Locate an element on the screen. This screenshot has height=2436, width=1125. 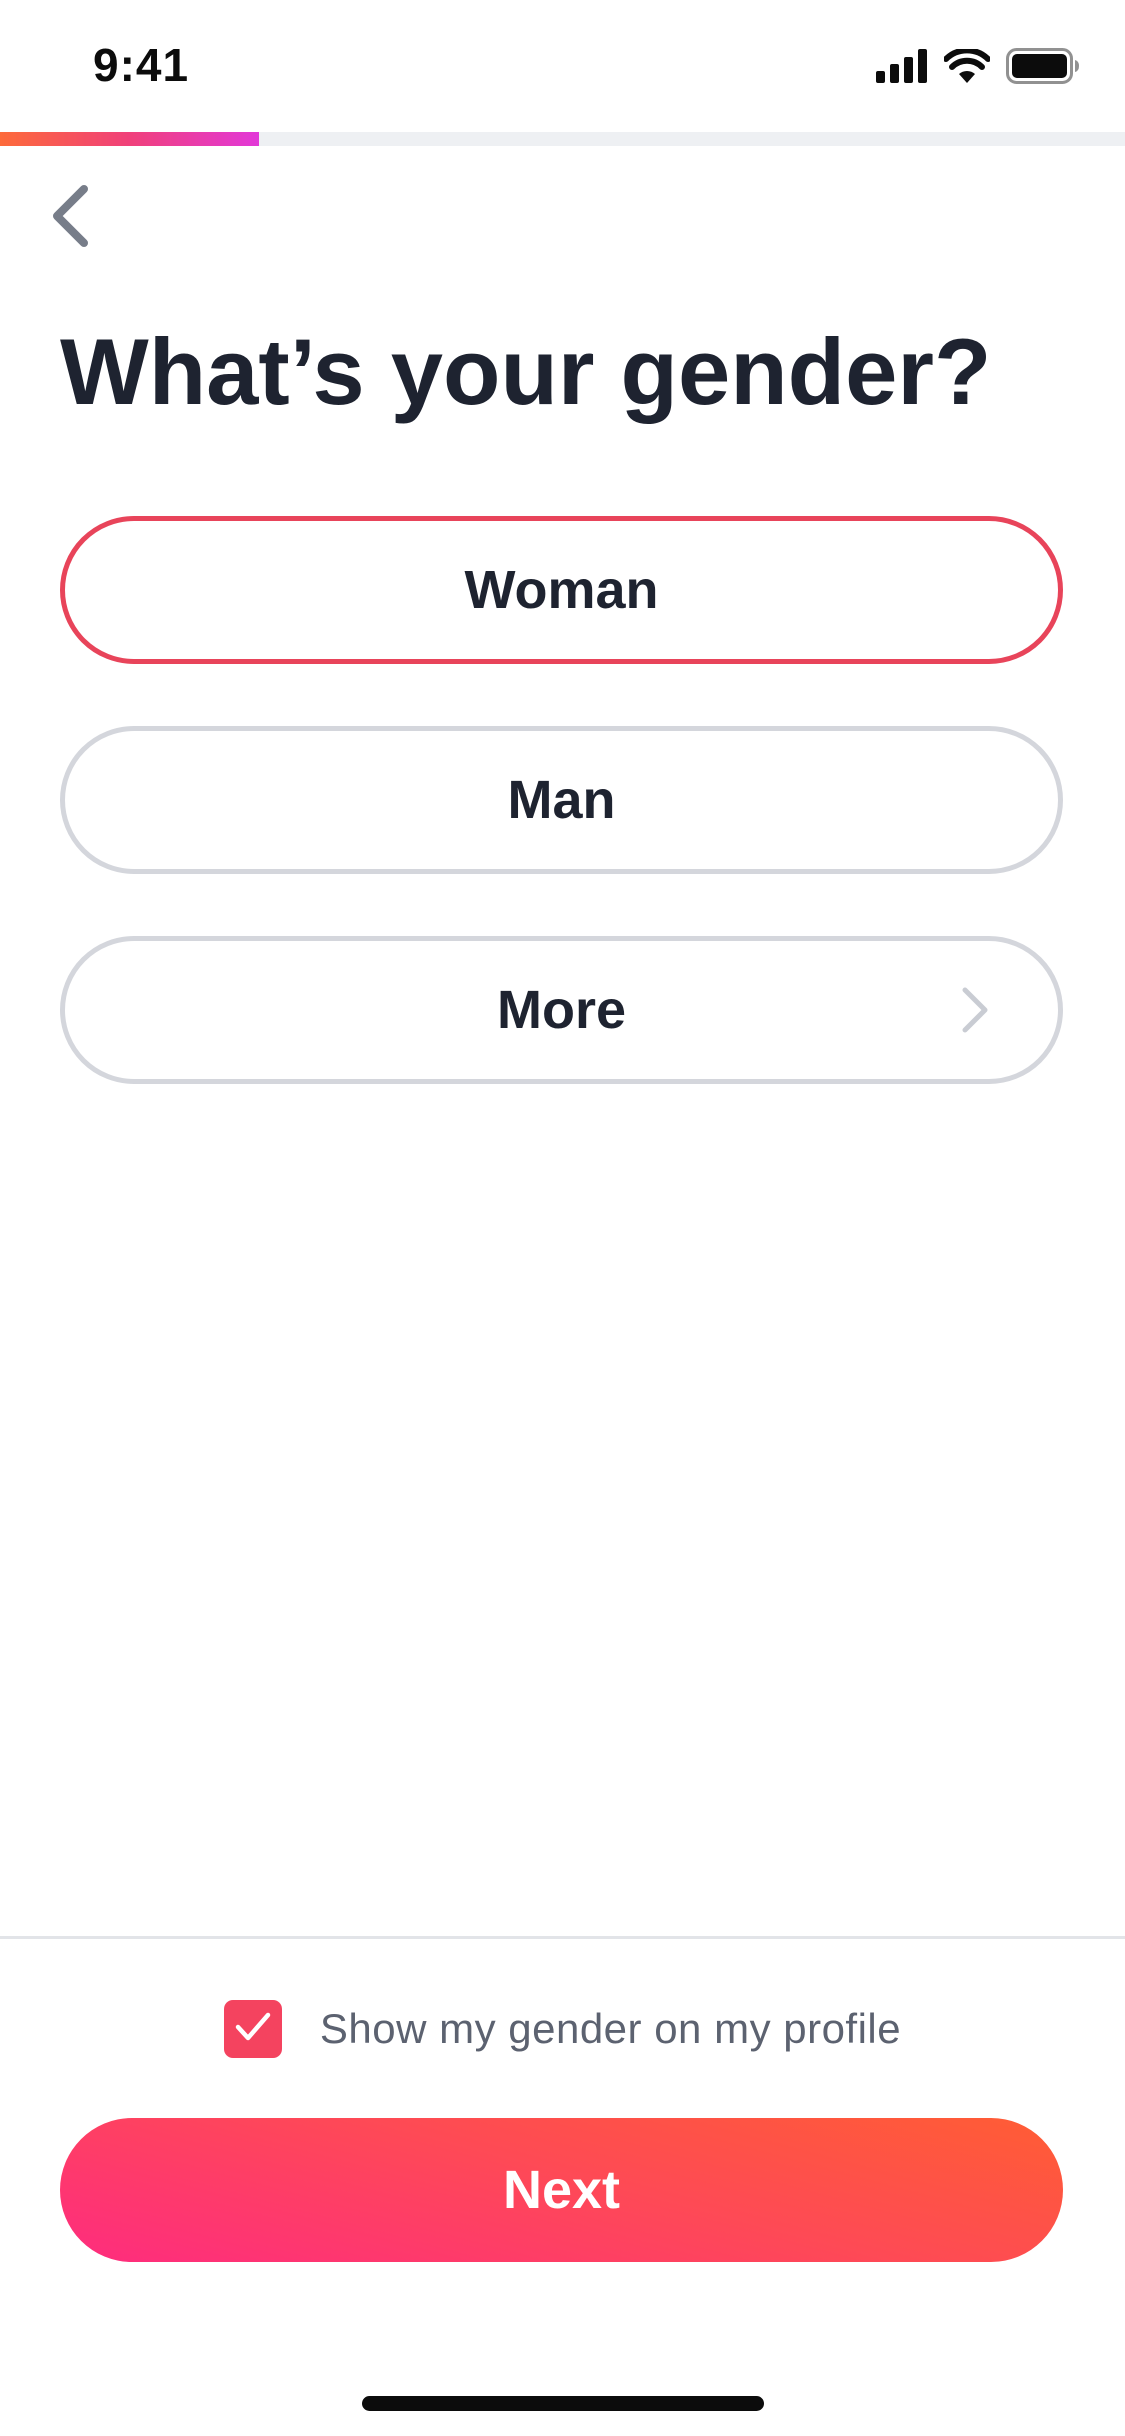
option-label: More is located at coordinates (561, 1010).